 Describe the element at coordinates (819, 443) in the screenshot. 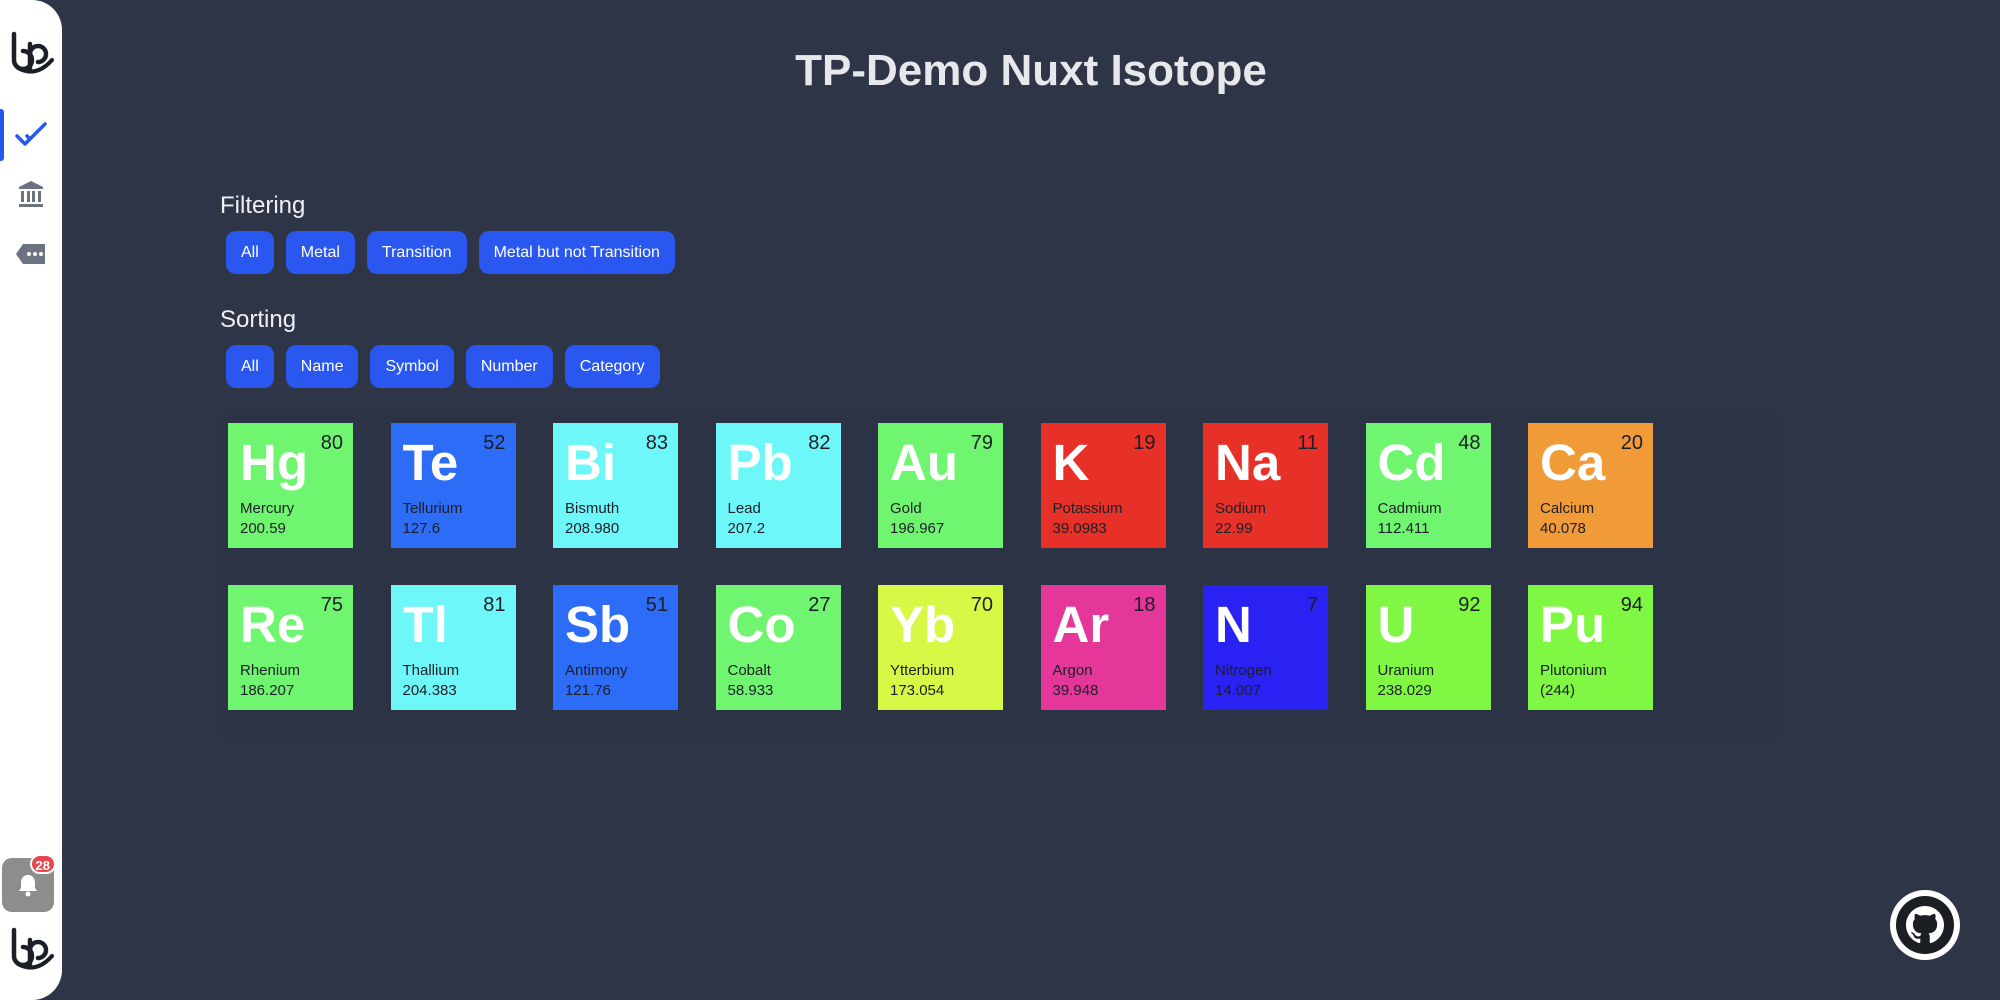

I see `element-number: 82` at that location.